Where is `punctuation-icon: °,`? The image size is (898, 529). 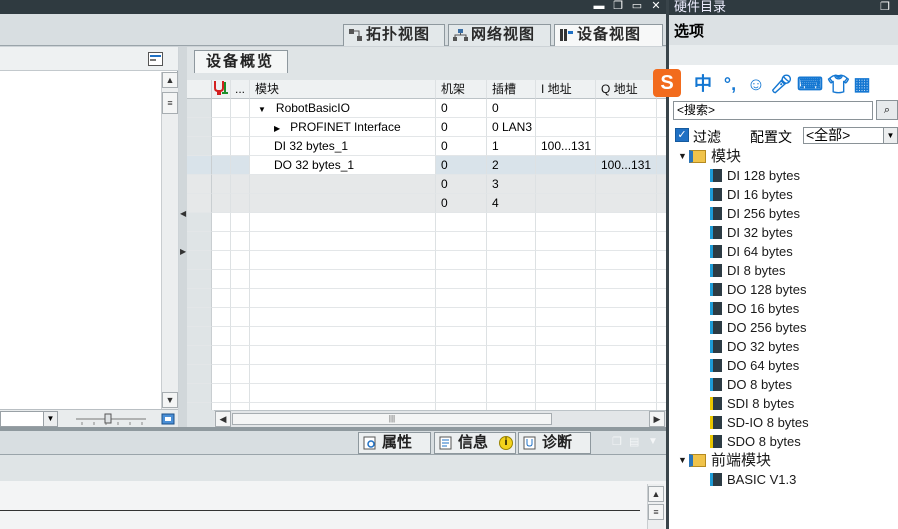
punctuation-icon: °, is located at coordinates (730, 84).